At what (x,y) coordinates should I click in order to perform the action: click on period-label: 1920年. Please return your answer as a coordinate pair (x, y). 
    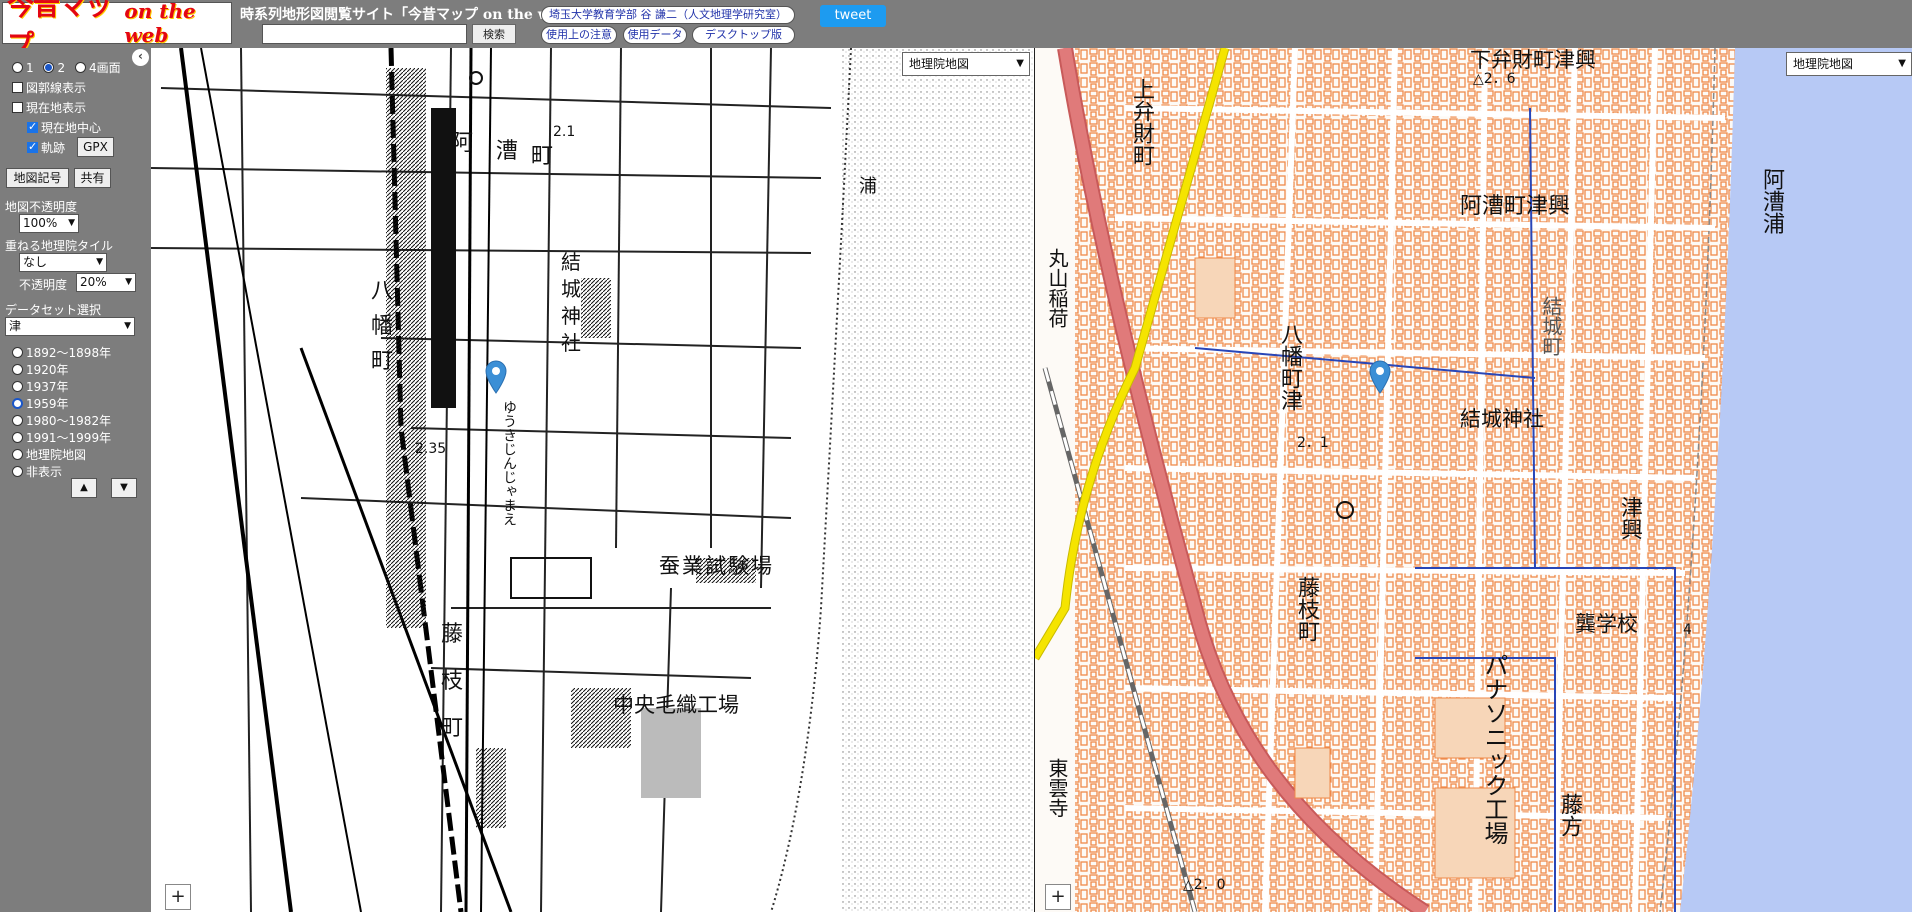
    Looking at the image, I should click on (47, 370).